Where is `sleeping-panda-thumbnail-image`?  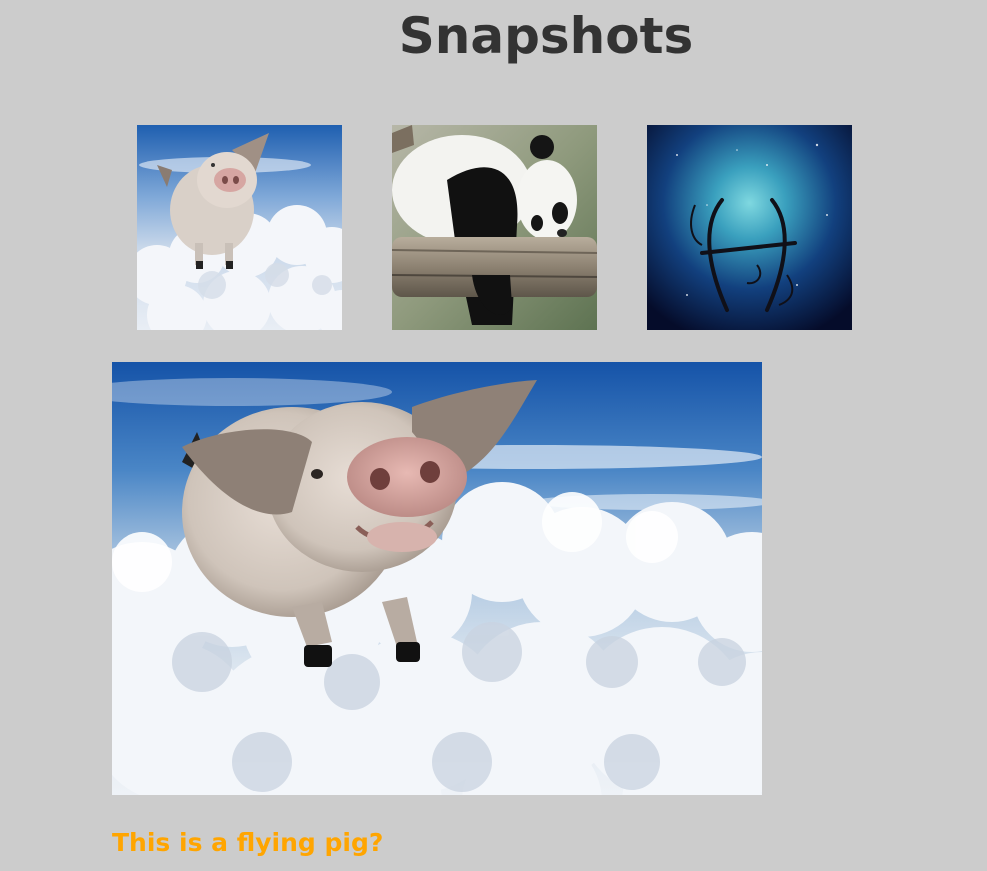
sleeping-panda-thumbnail-image is located at coordinates (494, 227).